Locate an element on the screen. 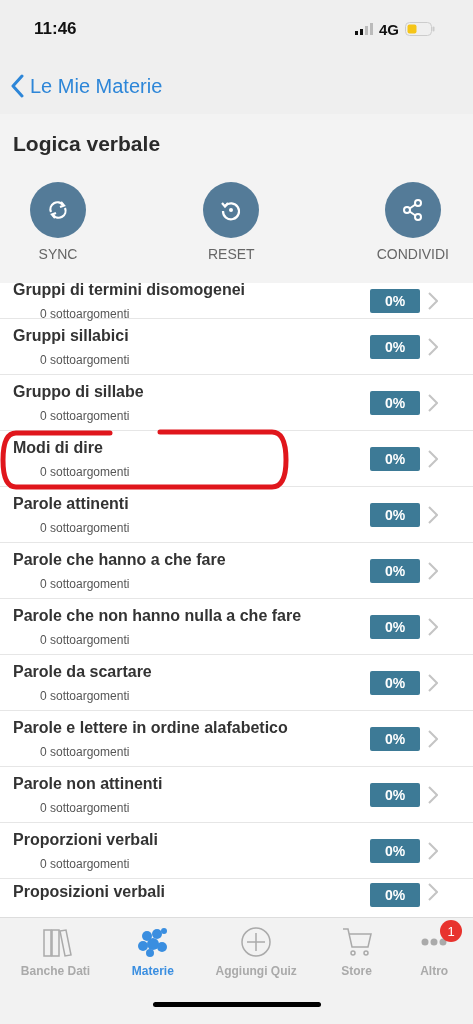 Image resolution: width=473 pixels, height=1024 pixels. network-label: 4G is located at coordinates (389, 29).